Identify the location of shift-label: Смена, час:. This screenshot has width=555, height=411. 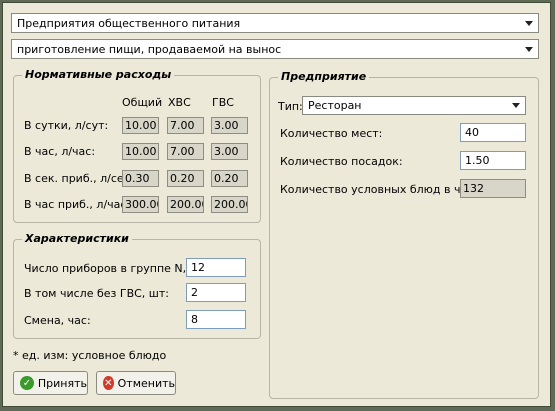
(57, 320).